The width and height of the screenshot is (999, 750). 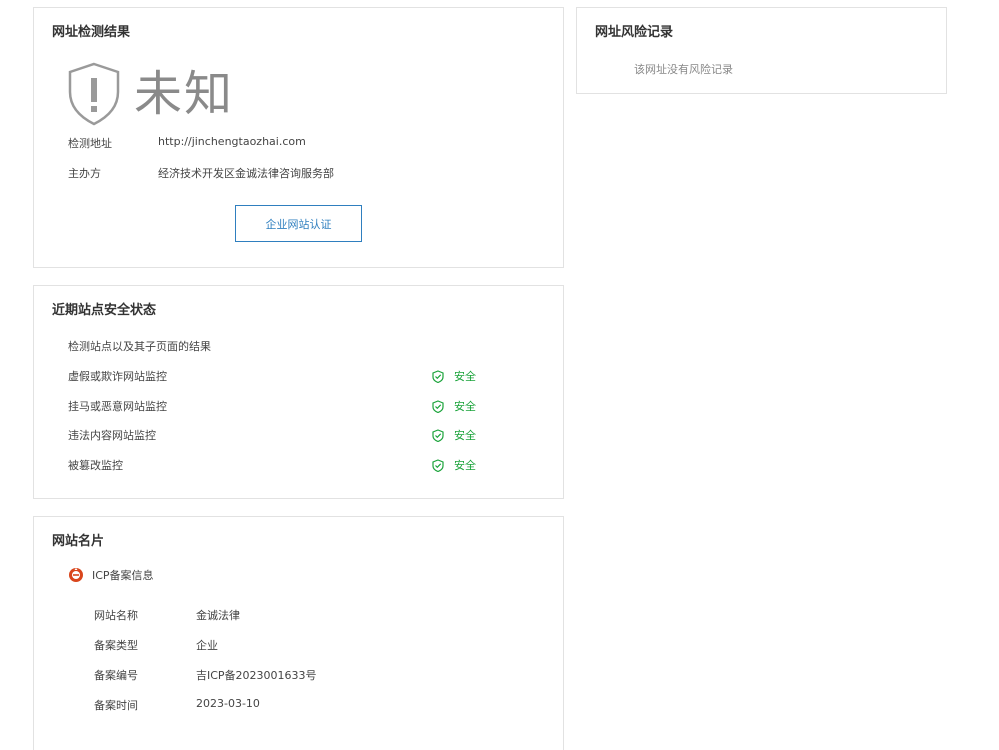 What do you see at coordinates (218, 615) in the screenshot?
I see `icp-row-value: 金诚法律` at bounding box center [218, 615].